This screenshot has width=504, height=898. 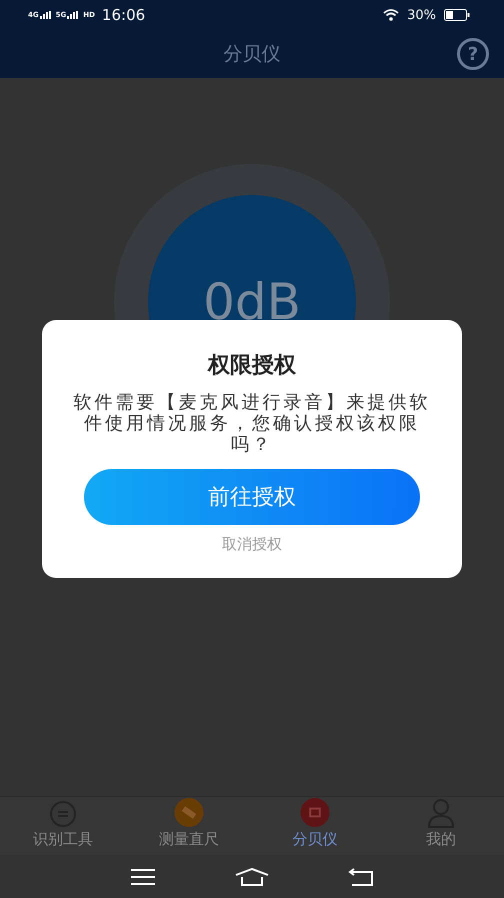 I want to click on tab: 测量直尺, so click(x=189, y=826).